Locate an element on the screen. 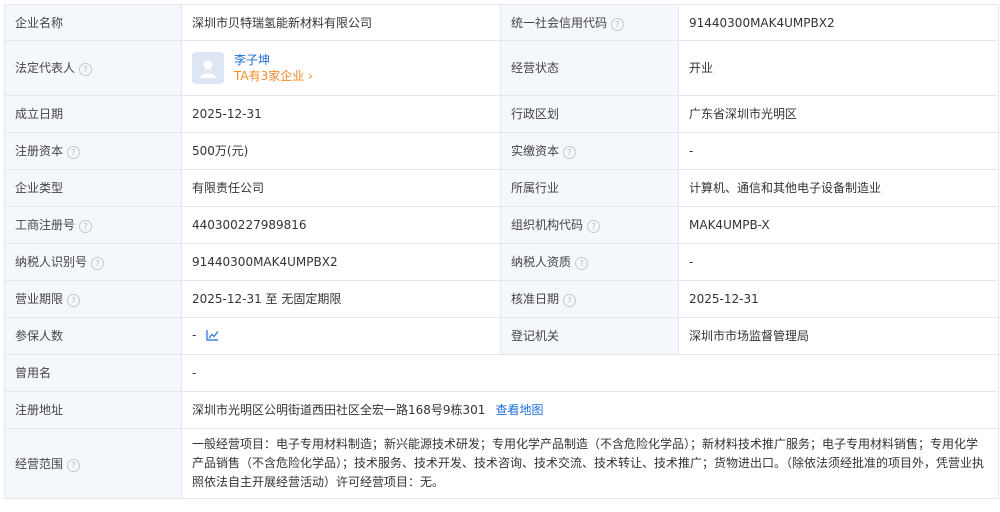  row-tax: 纳税人识别号? 91440300MAK4UMPBX2 纳税人资质? - is located at coordinates (501, 262).